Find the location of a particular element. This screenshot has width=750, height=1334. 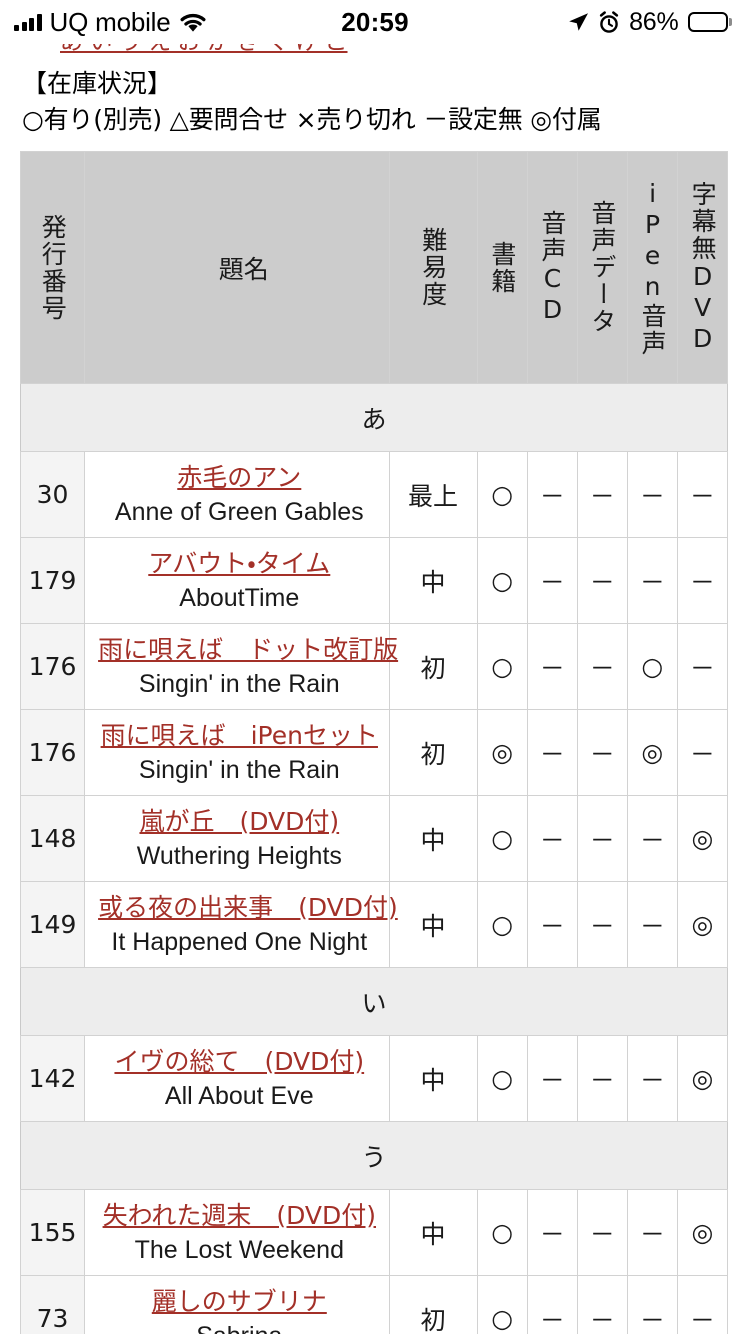

table-row: 30 赤毛のアン Anne of Green Gables 最上 ○ －－－－ is located at coordinates (374, 494).